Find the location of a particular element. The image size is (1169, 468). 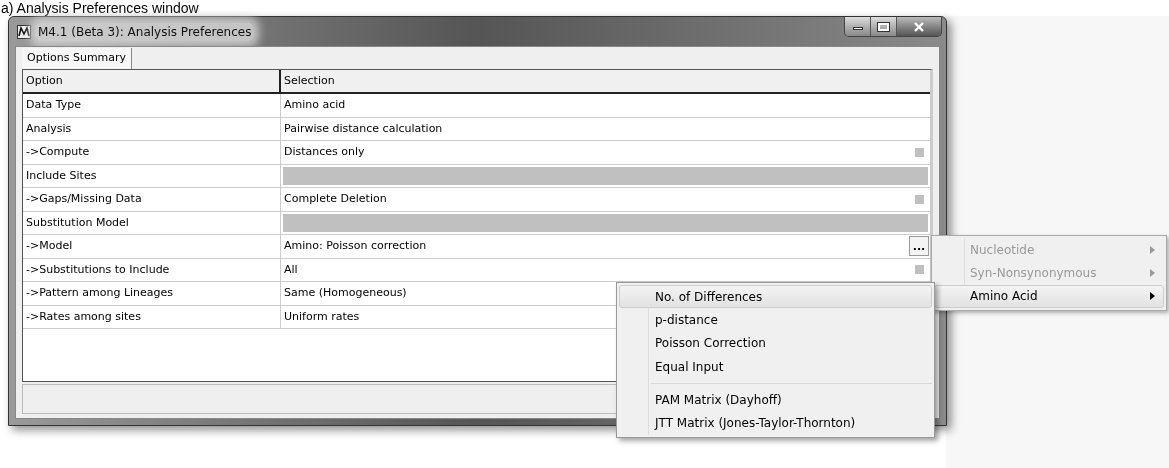

option-cell: Substitution Model is located at coordinates (152, 222).